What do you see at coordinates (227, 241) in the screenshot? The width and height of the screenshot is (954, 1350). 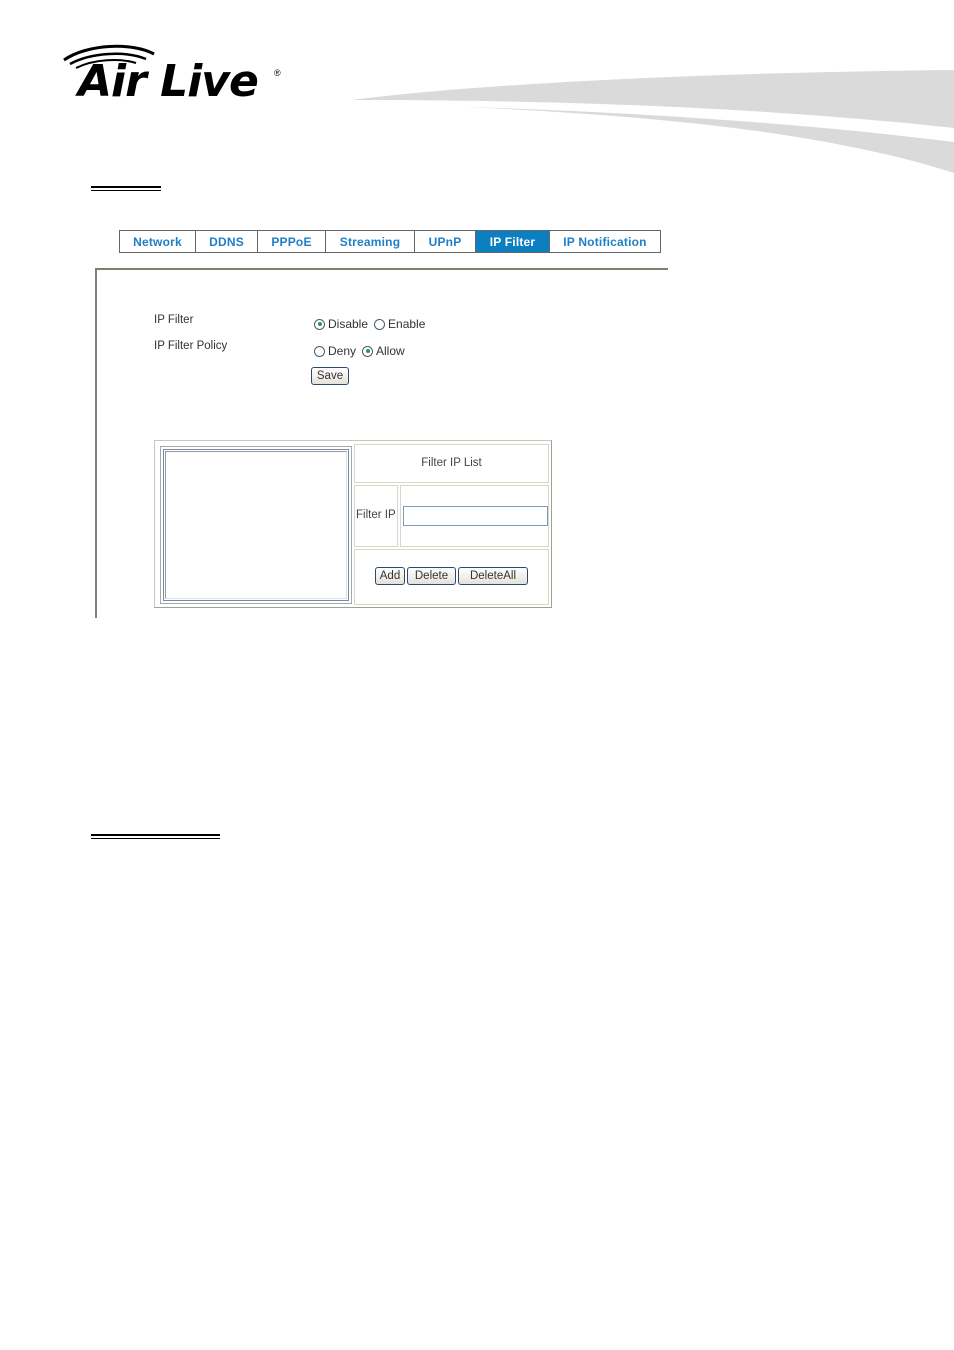 I see `tab-ddns: DDNS` at bounding box center [227, 241].